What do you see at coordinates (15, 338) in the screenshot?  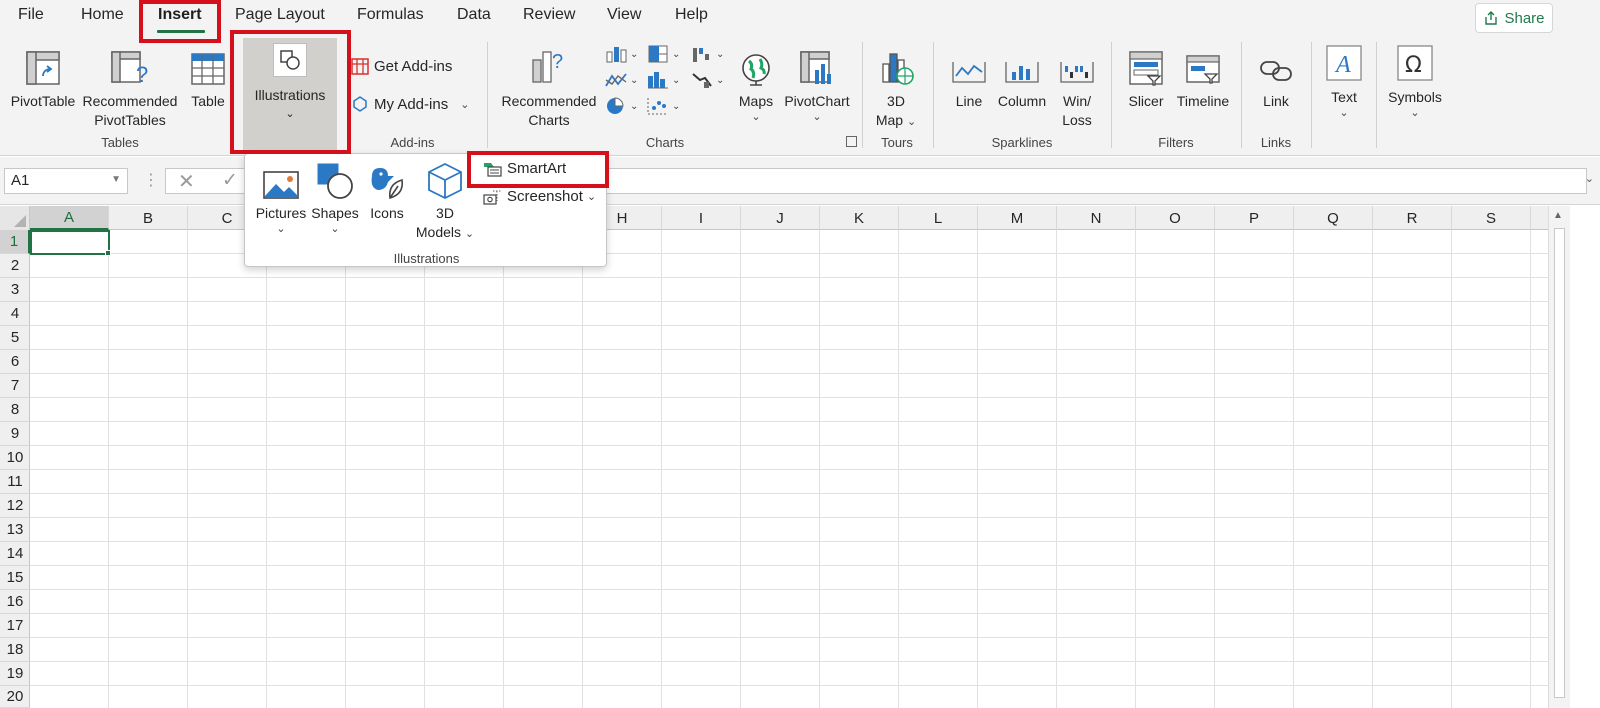 I see `row-header: 5` at bounding box center [15, 338].